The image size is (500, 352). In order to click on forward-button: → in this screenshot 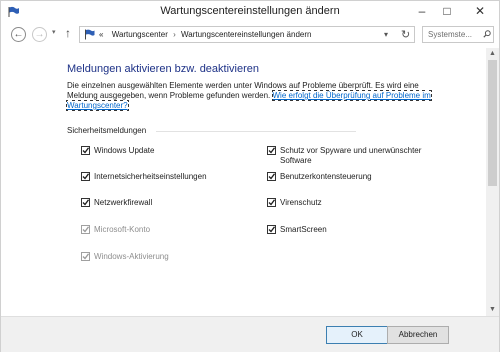, I will do `click(39, 34)`.